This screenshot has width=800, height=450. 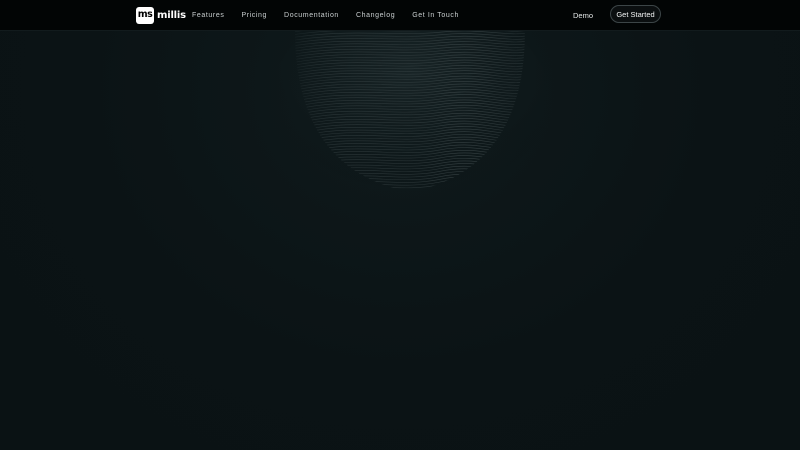 I want to click on nav-link-changelog: Changelog, so click(x=375, y=15).